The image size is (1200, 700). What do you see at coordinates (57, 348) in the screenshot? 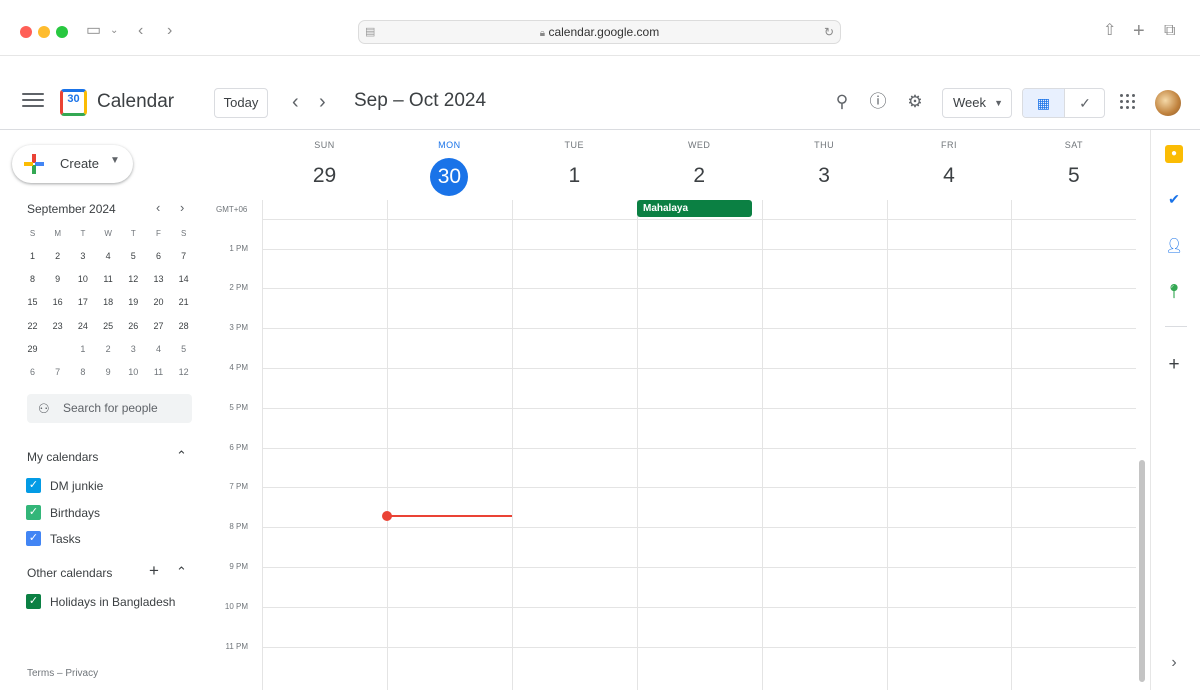
I see `mini-today-cell: 30` at bounding box center [57, 348].